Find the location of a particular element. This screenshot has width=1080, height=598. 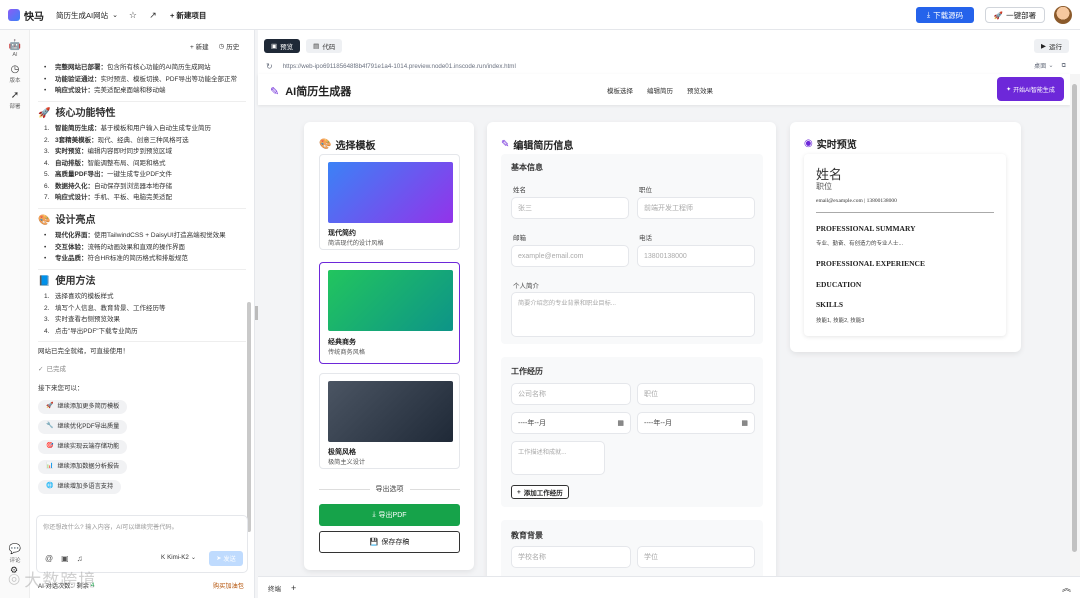

template-classic: 经典商务 传统商务风格 is located at coordinates (389, 313).